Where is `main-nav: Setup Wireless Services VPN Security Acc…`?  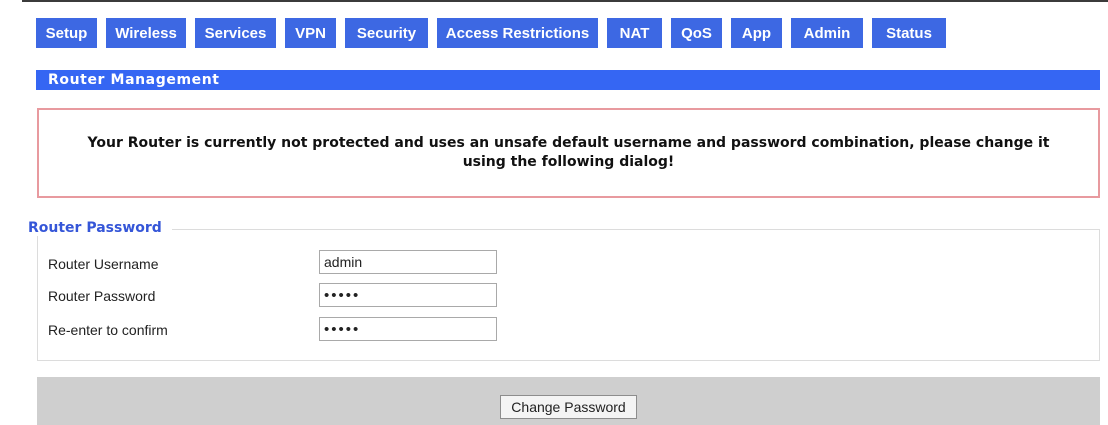 main-nav: Setup Wireless Services VPN Security Acc… is located at coordinates (495, 33).